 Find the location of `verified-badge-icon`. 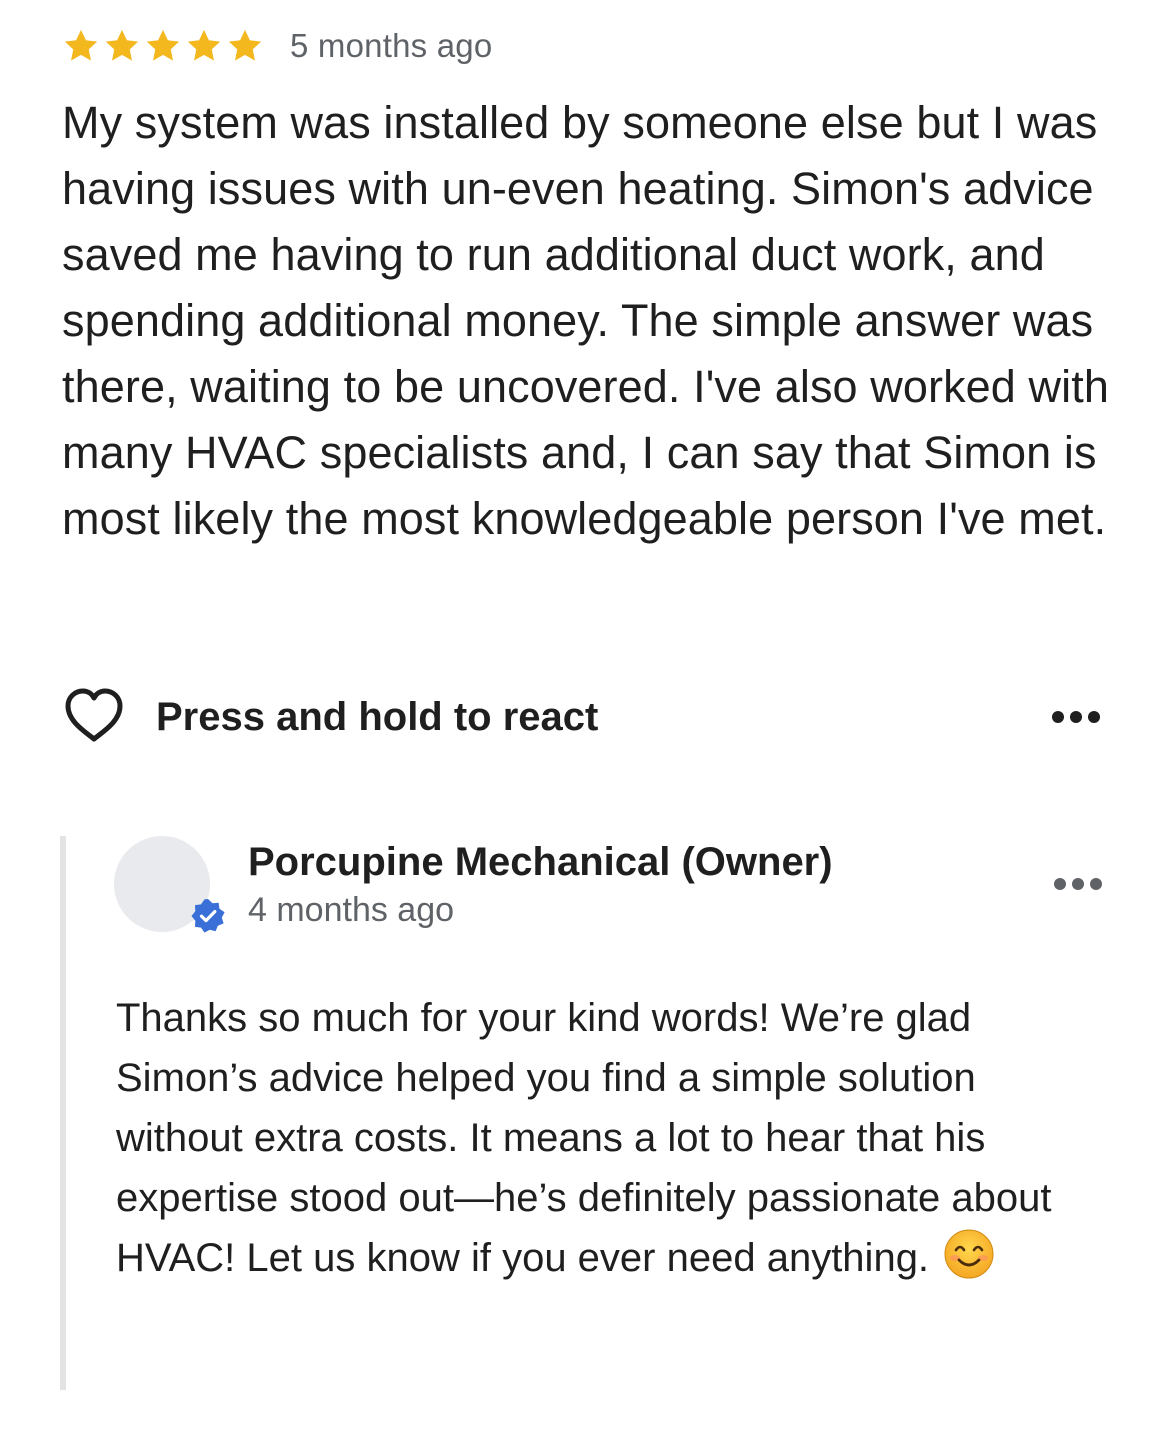

verified-badge-icon is located at coordinates (208, 916).